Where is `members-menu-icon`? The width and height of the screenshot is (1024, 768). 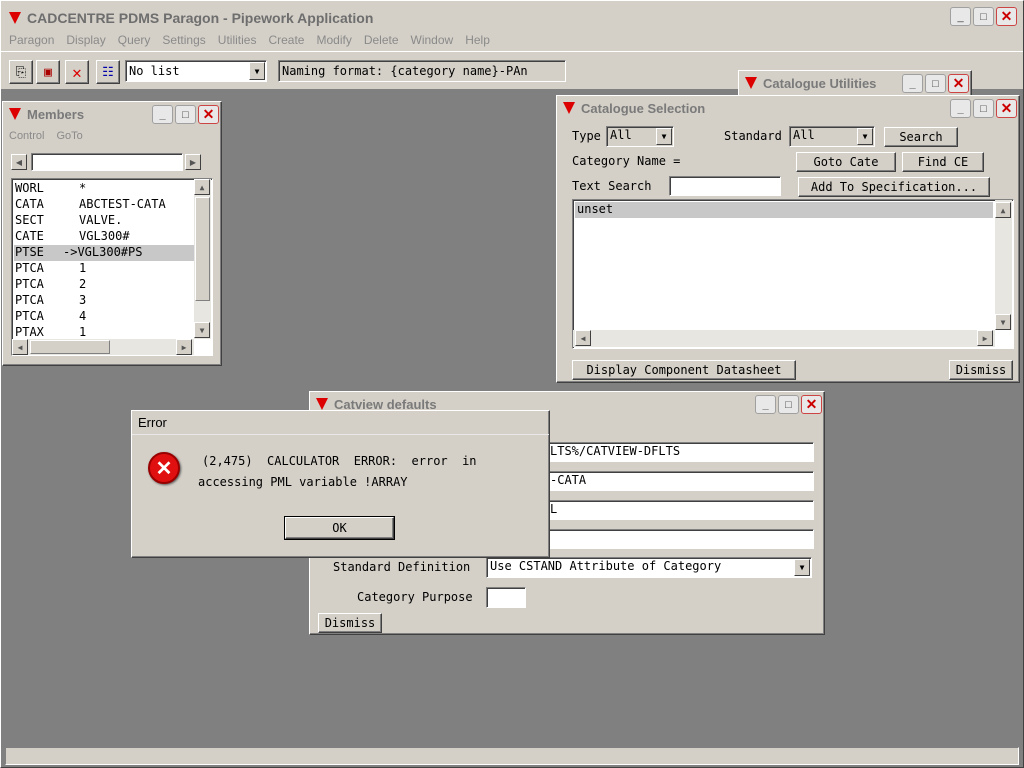
members-menu-icon is located at coordinates (15, 114).